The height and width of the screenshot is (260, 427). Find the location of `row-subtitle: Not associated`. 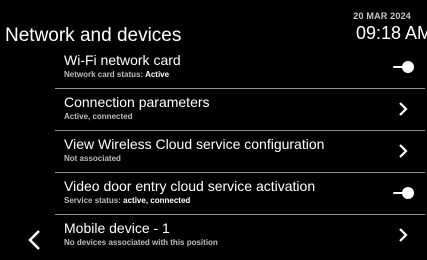

row-subtitle: Not associated is located at coordinates (92, 159).